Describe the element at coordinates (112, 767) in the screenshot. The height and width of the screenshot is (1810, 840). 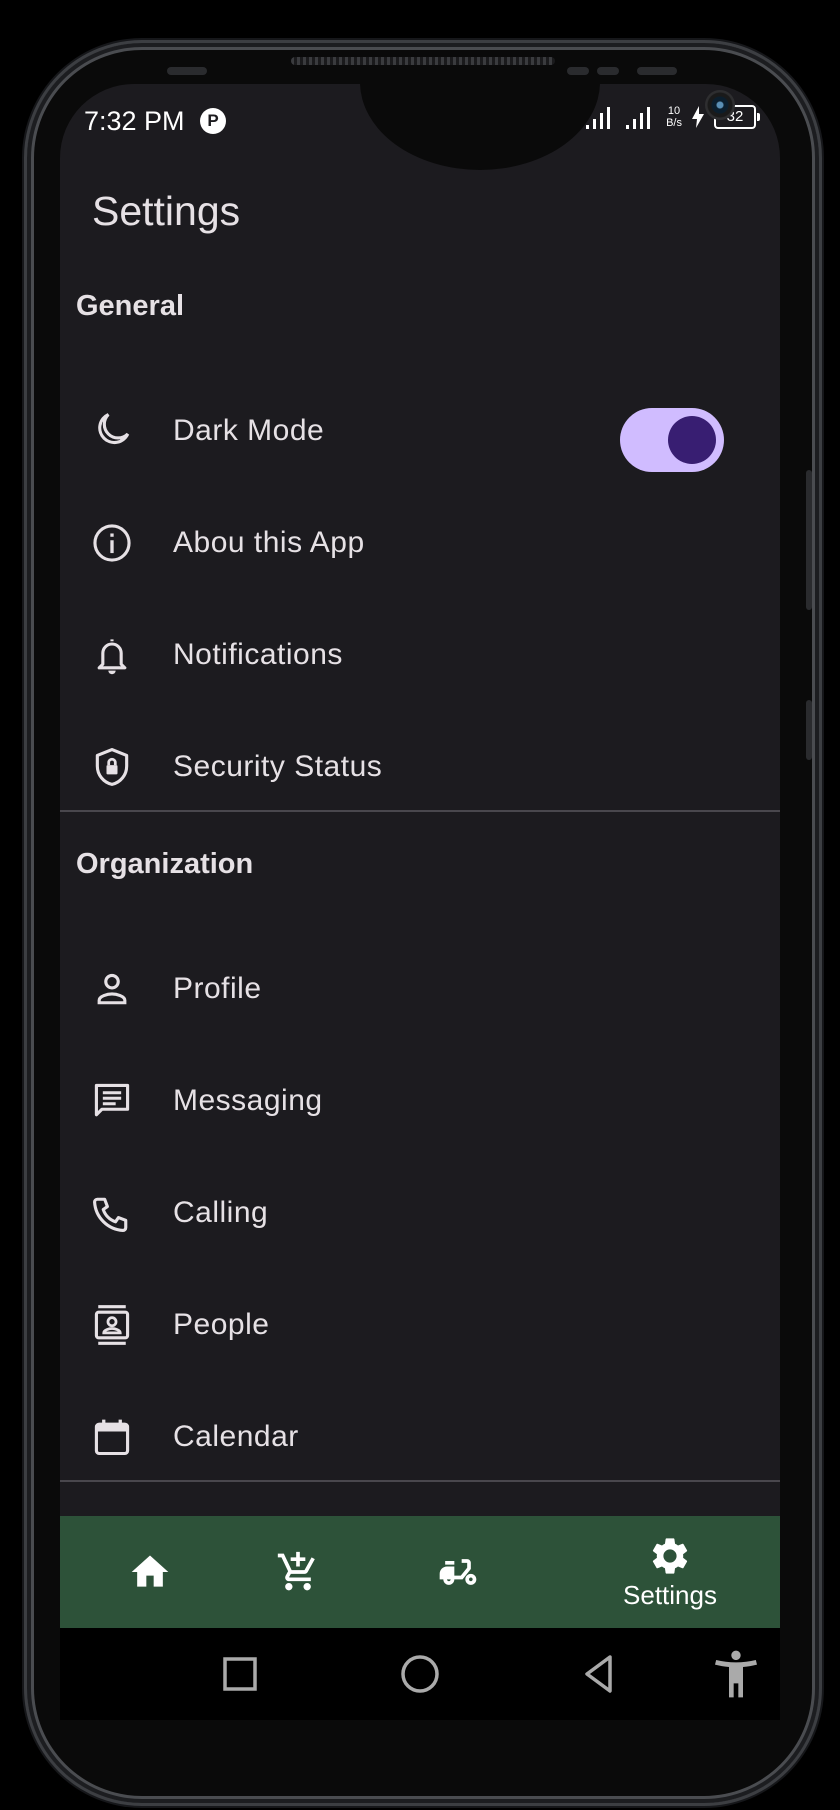
I see `shield-lock-icon` at that location.